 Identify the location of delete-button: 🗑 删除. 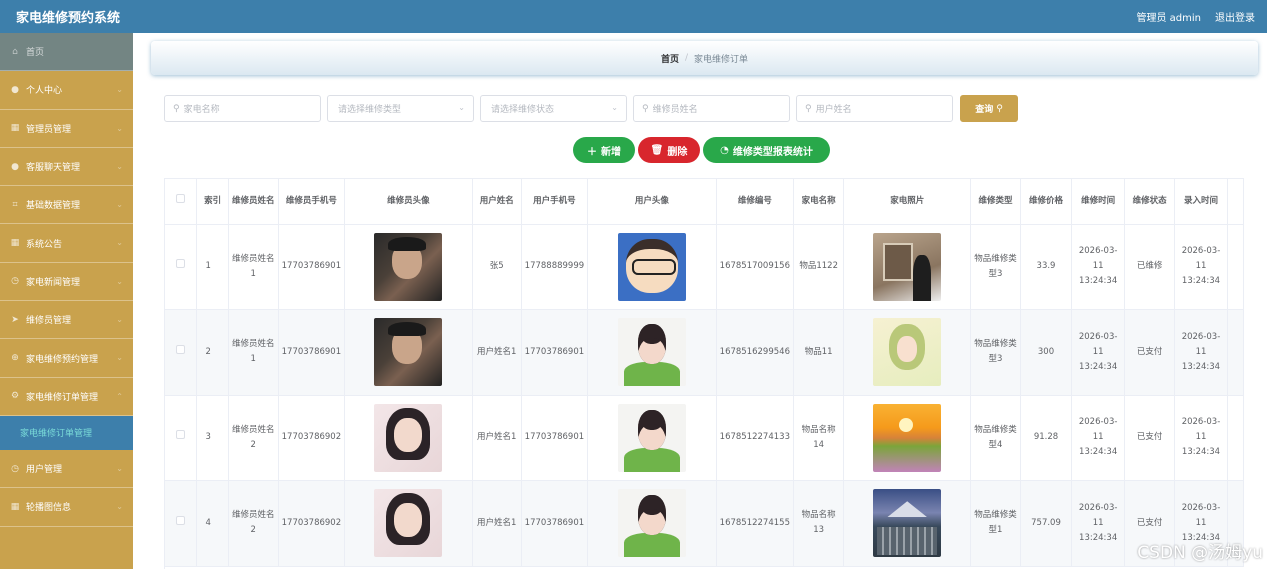
(669, 150).